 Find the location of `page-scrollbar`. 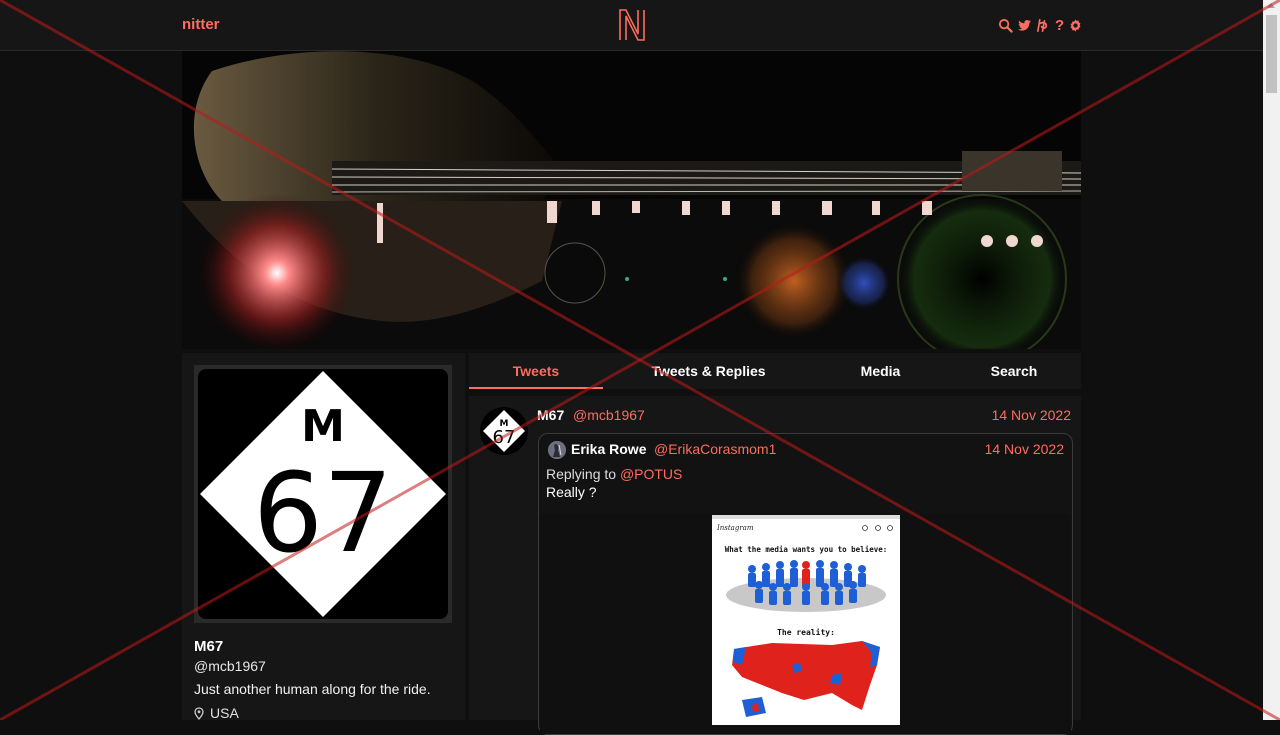

page-scrollbar is located at coordinates (1271, 360).